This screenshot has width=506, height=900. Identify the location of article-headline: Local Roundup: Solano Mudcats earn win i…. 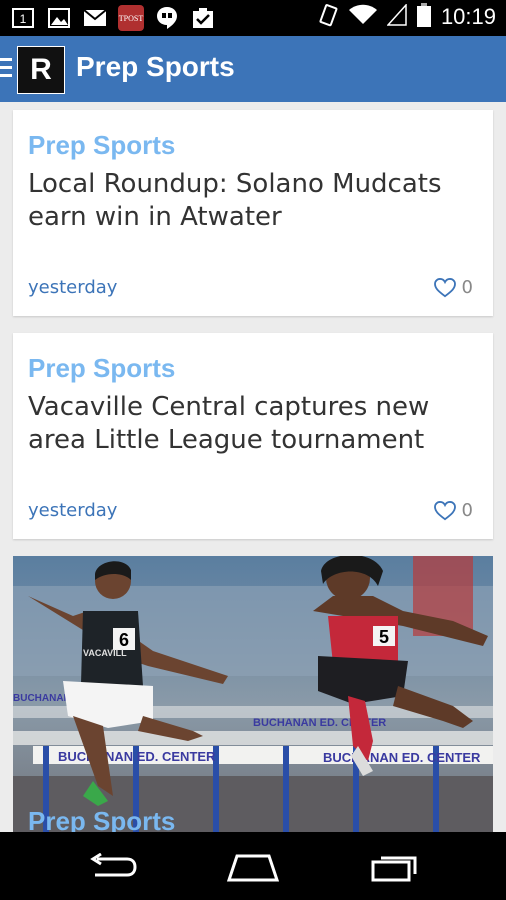
(255, 201).